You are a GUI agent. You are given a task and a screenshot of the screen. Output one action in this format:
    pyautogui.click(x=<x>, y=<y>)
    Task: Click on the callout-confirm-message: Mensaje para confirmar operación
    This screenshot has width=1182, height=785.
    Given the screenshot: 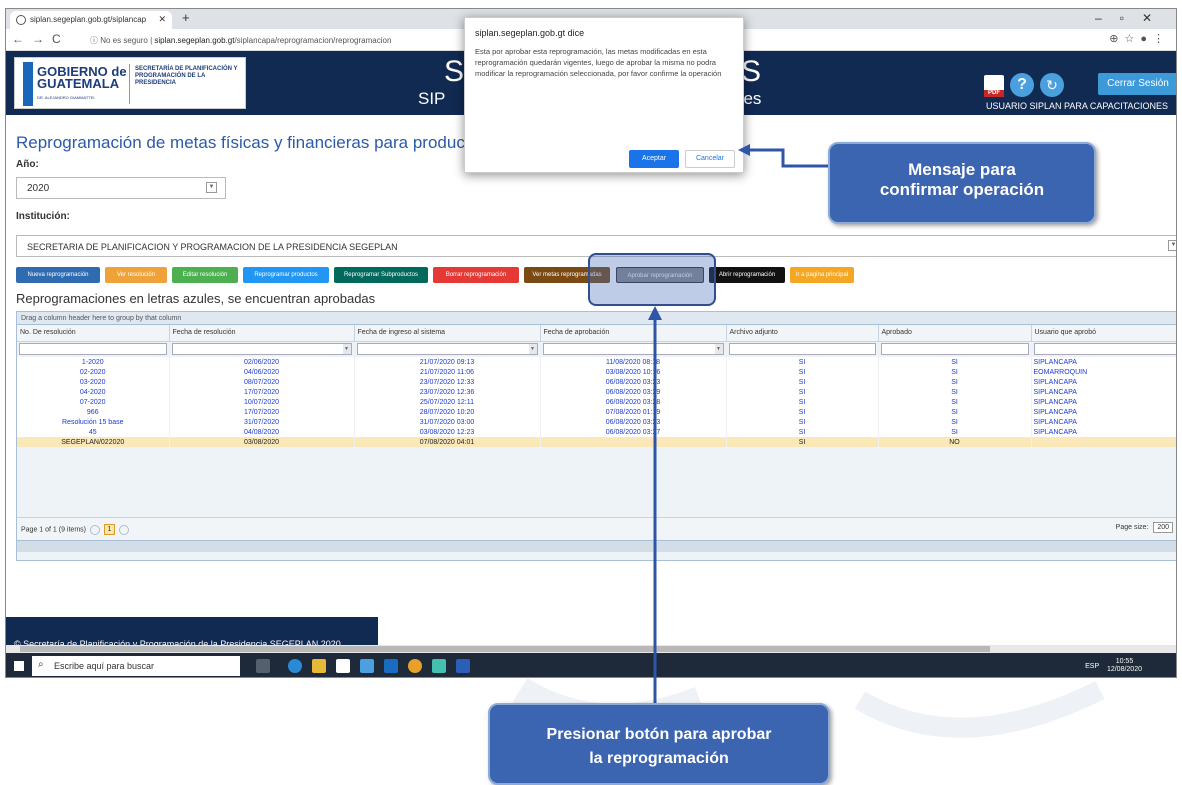 What is the action you would take?
    pyautogui.click(x=962, y=183)
    